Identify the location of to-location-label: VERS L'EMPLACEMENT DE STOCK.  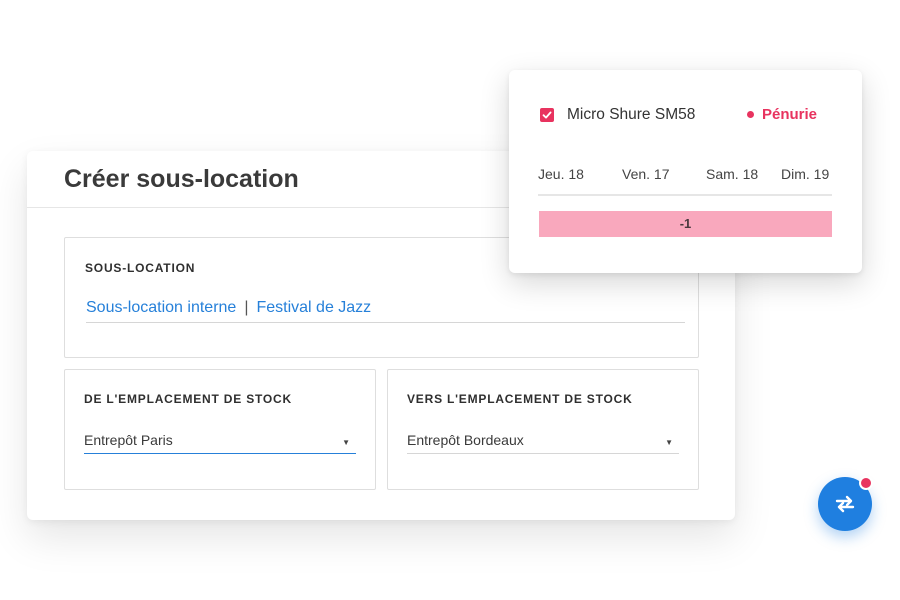
(520, 399).